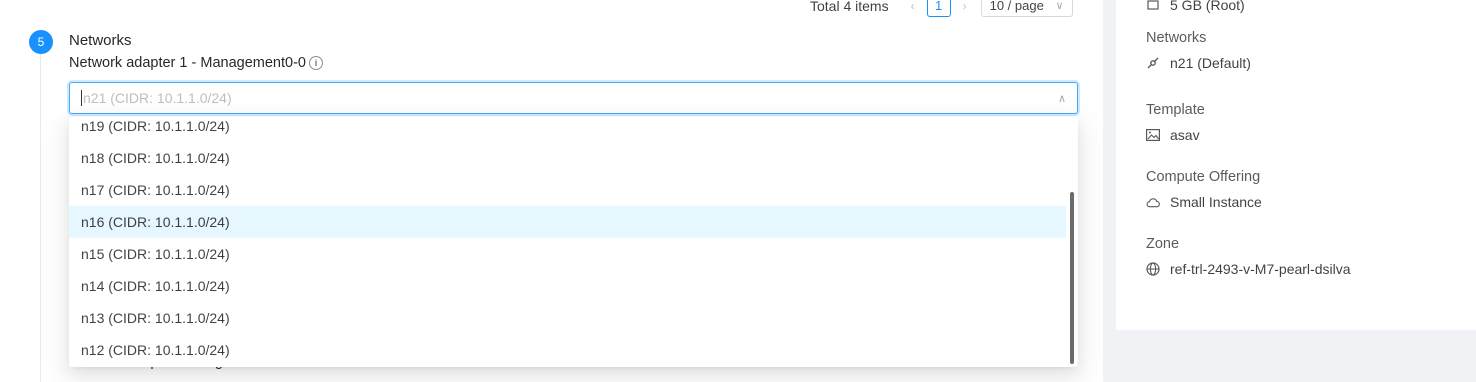 Image resolution: width=1476 pixels, height=382 pixels. What do you see at coordinates (567, 222) in the screenshot?
I see `network-option-highlighted: n16 (CIDR: 10.1.1.0/24)` at bounding box center [567, 222].